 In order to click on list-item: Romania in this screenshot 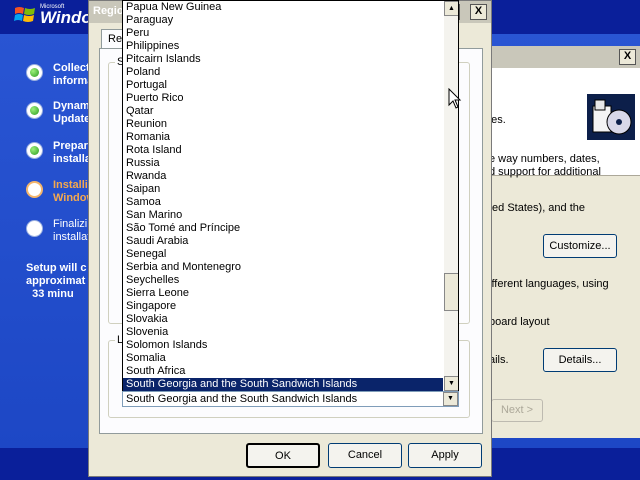, I will do `click(283, 137)`.